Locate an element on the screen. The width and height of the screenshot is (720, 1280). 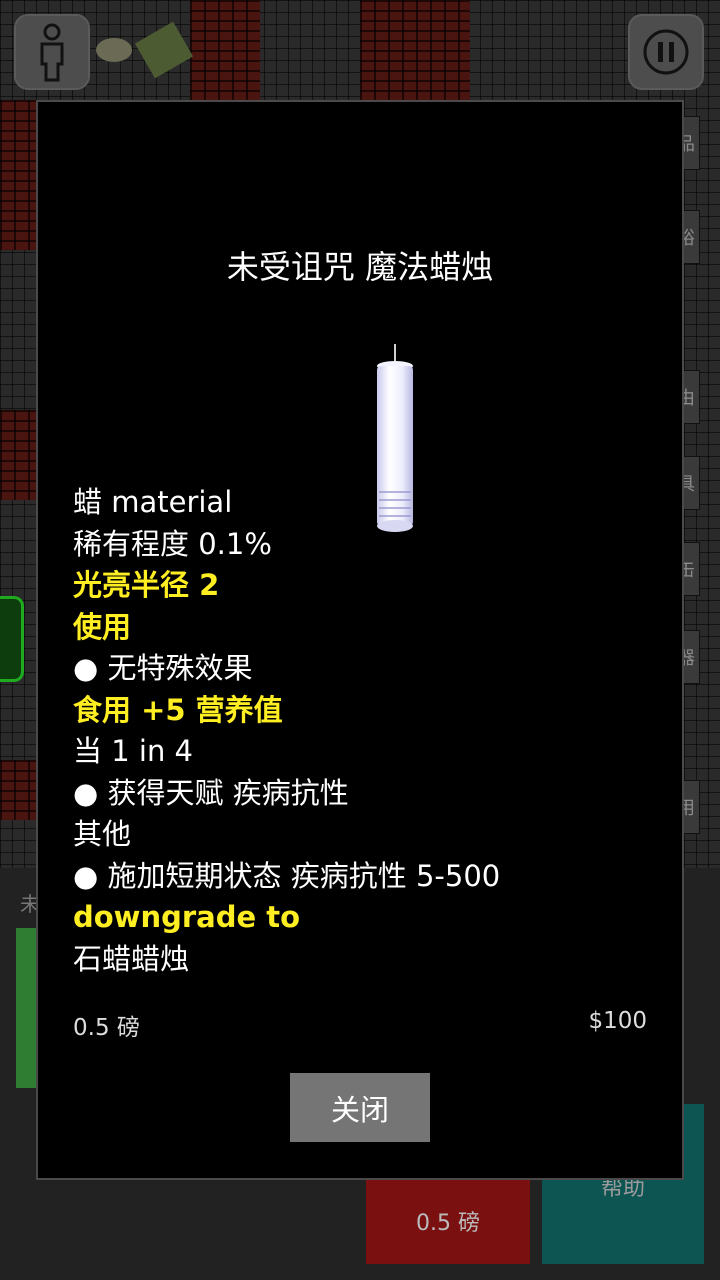
item-property: 当 1 in 4 is located at coordinates (133, 751).